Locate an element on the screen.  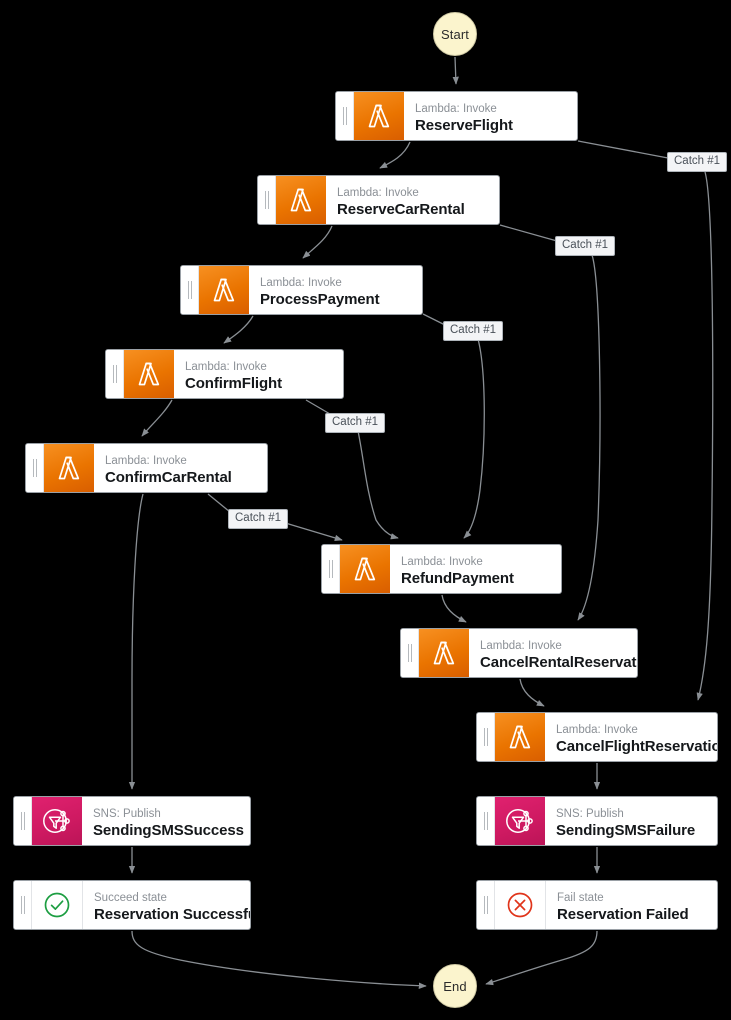
catch-label-catch-confirm-car-rental: Catch #1 is located at coordinates (258, 519).